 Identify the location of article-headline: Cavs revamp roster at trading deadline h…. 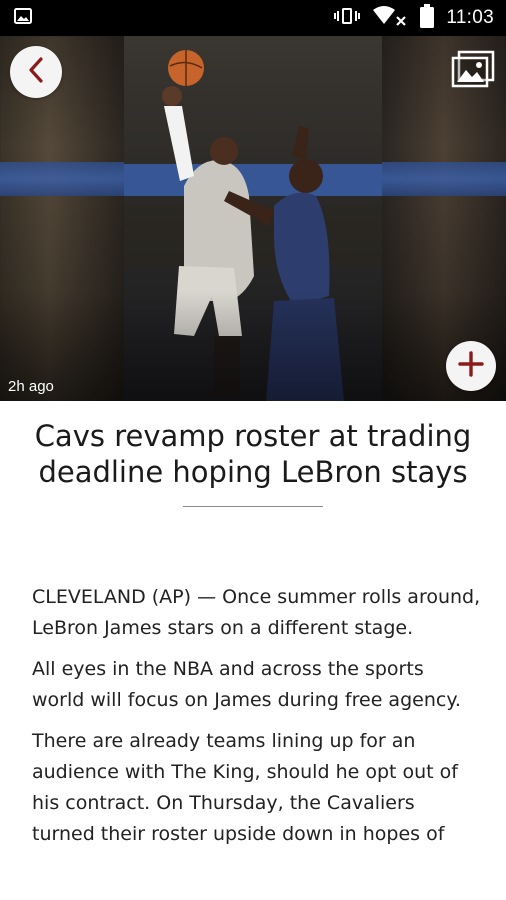
(253, 454).